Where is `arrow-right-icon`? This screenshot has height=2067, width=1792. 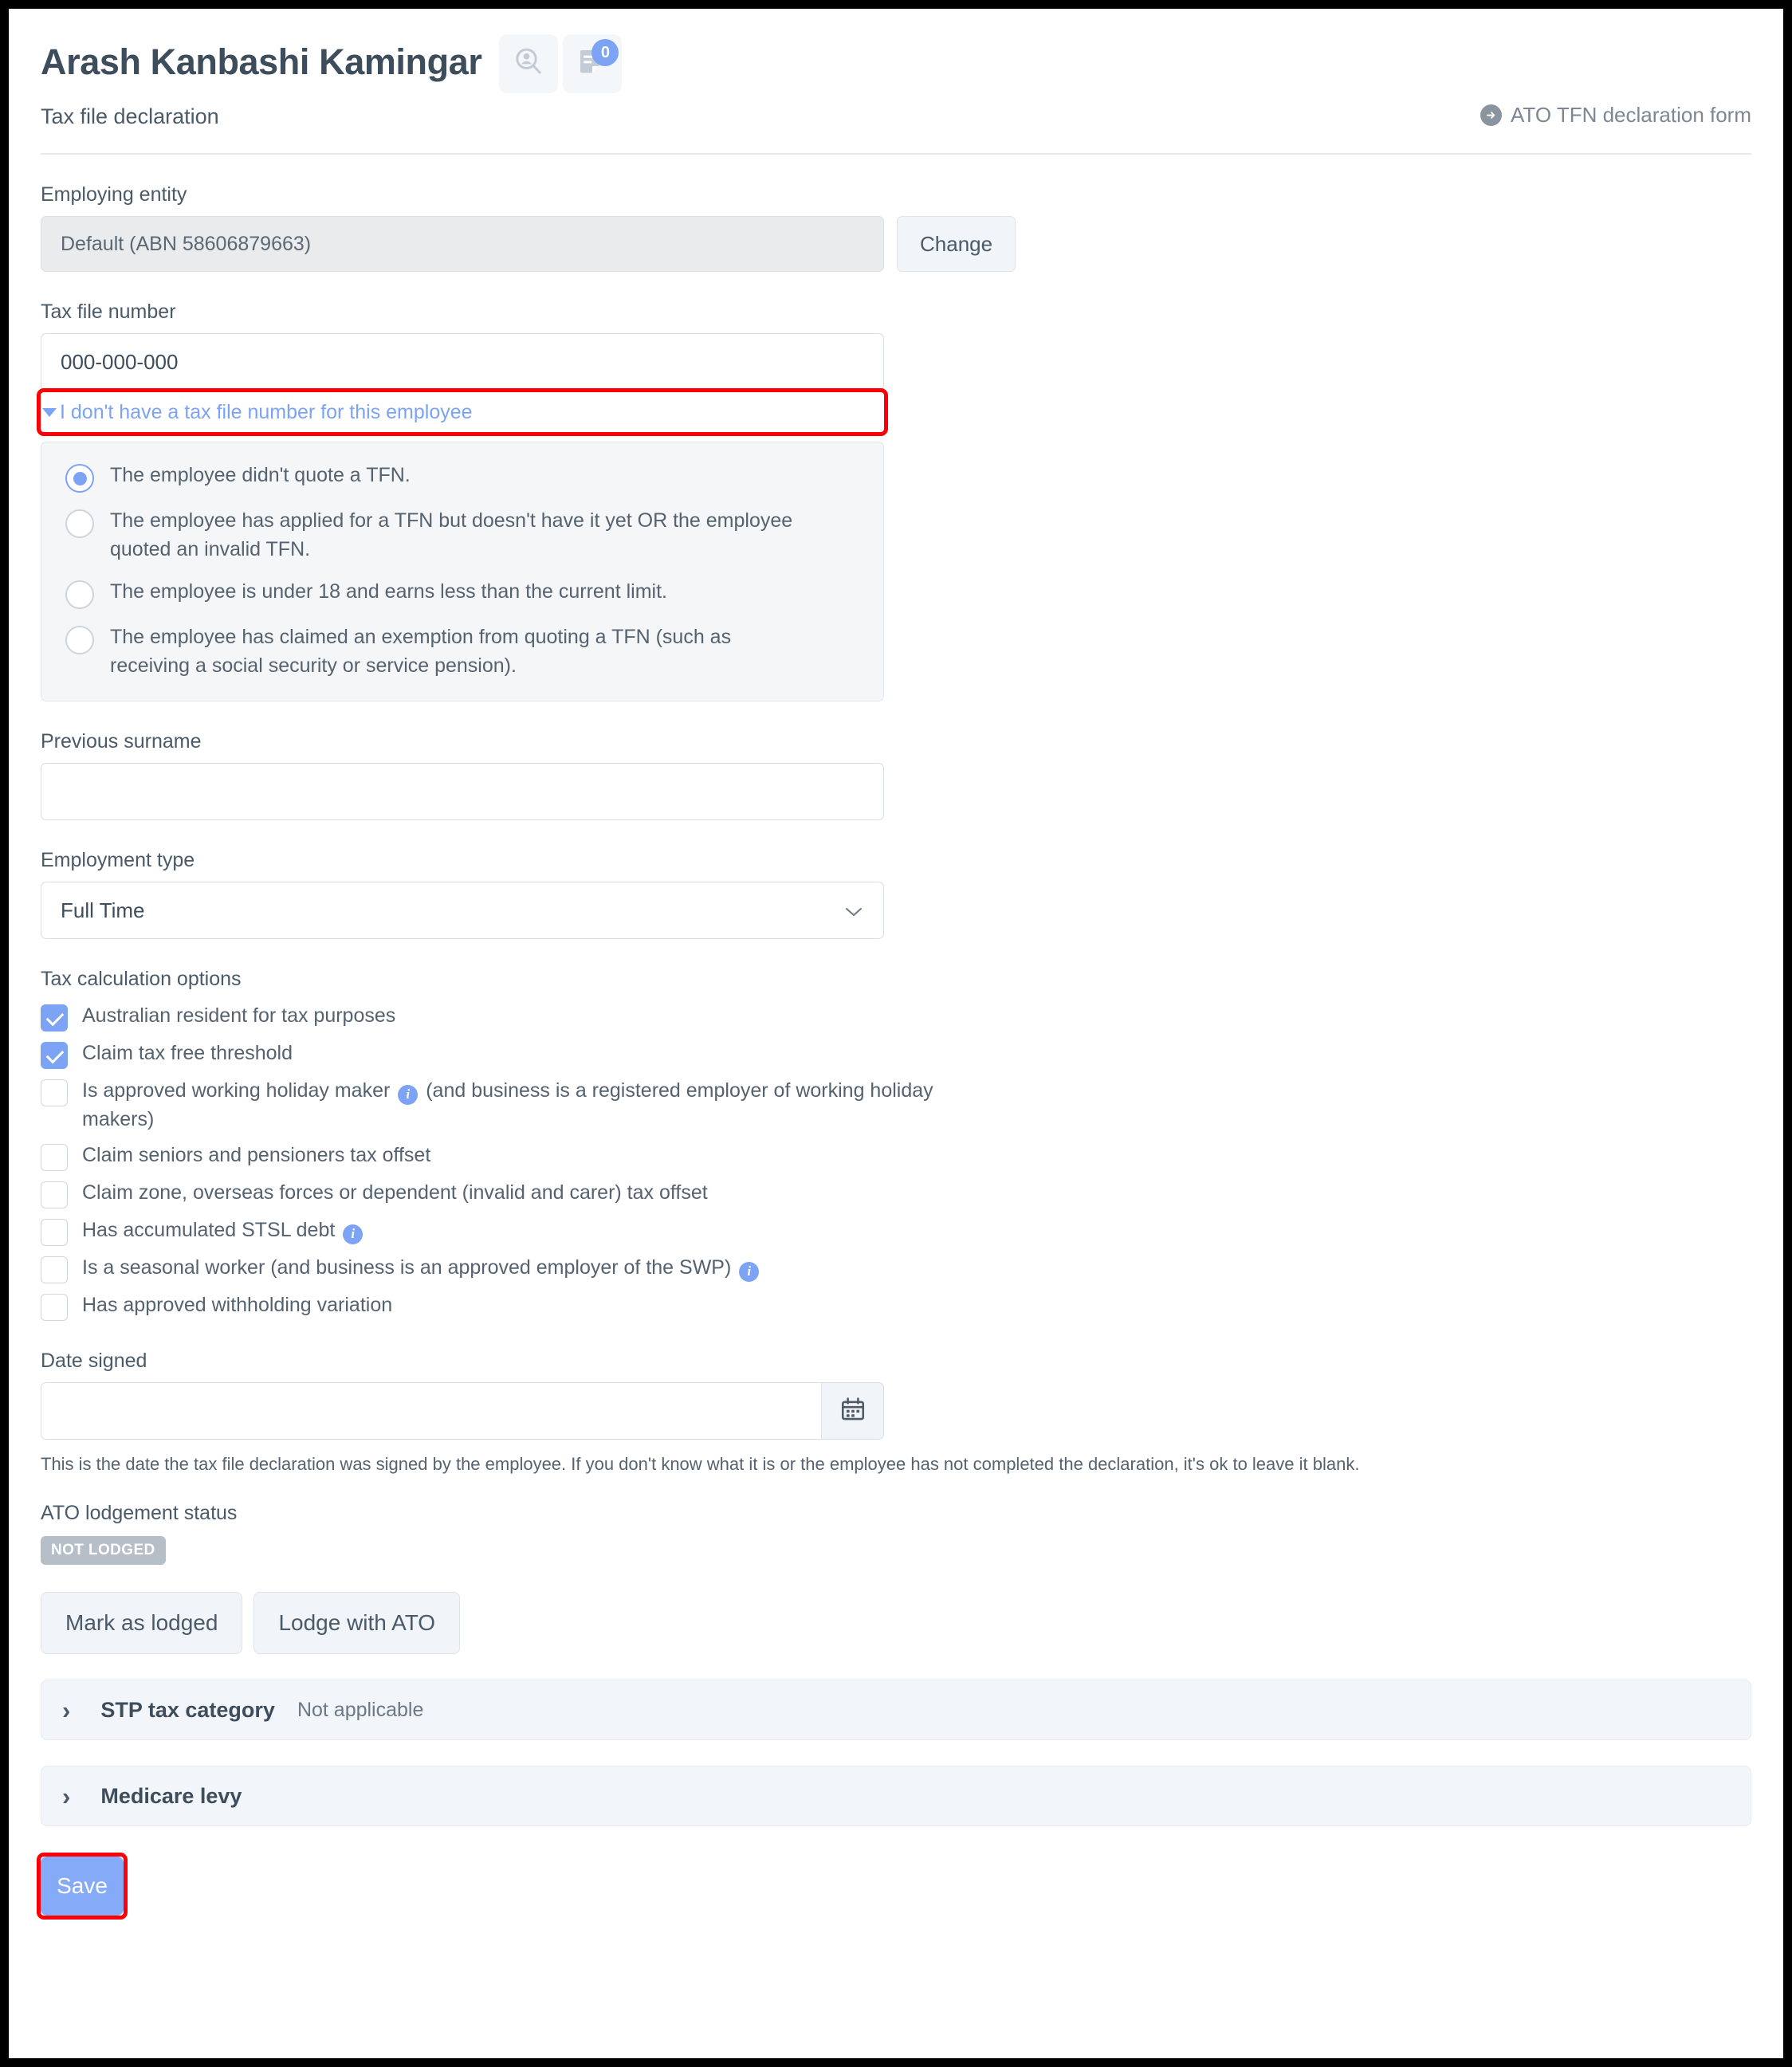 arrow-right-icon is located at coordinates (1492, 115).